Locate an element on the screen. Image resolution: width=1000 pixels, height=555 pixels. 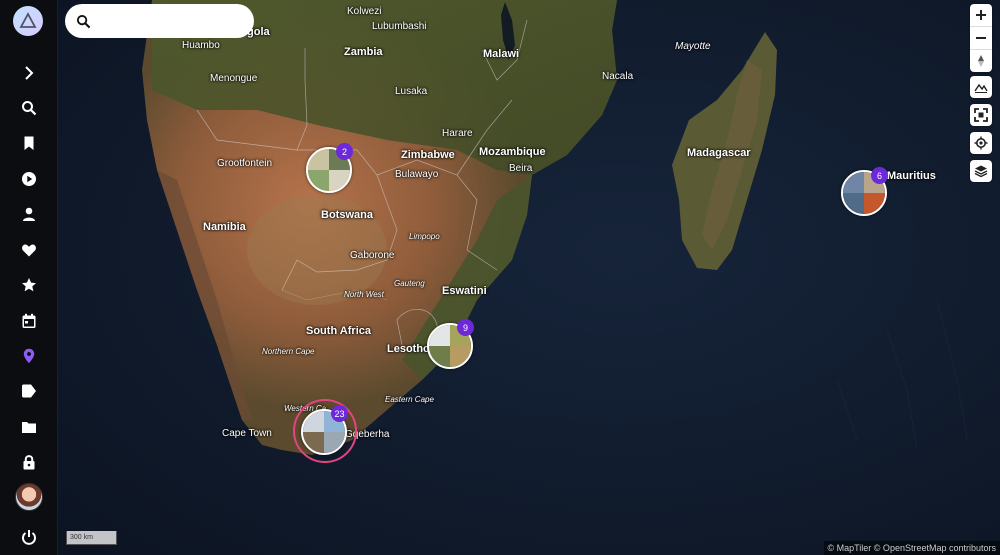
sidebar-item-people is located at coordinates (28, 214).